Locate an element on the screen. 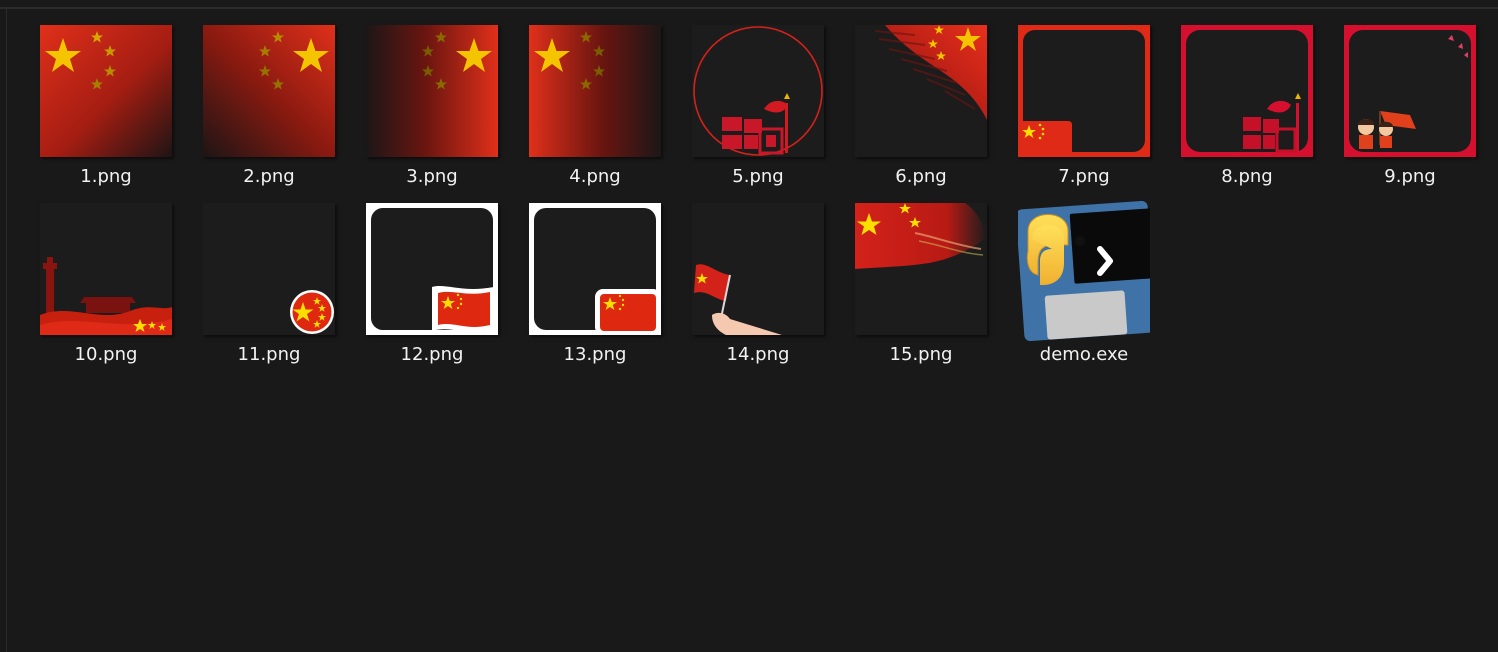 The height and width of the screenshot is (652, 1498). file-name: 11.png is located at coordinates (269, 354).